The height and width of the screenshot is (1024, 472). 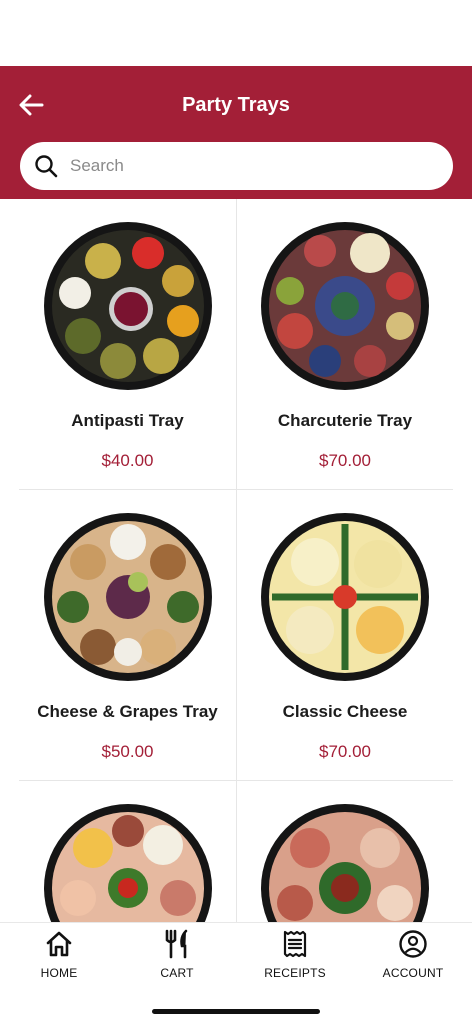 I want to click on product-name: Cheese & Grapes Tray, so click(x=127, y=711).